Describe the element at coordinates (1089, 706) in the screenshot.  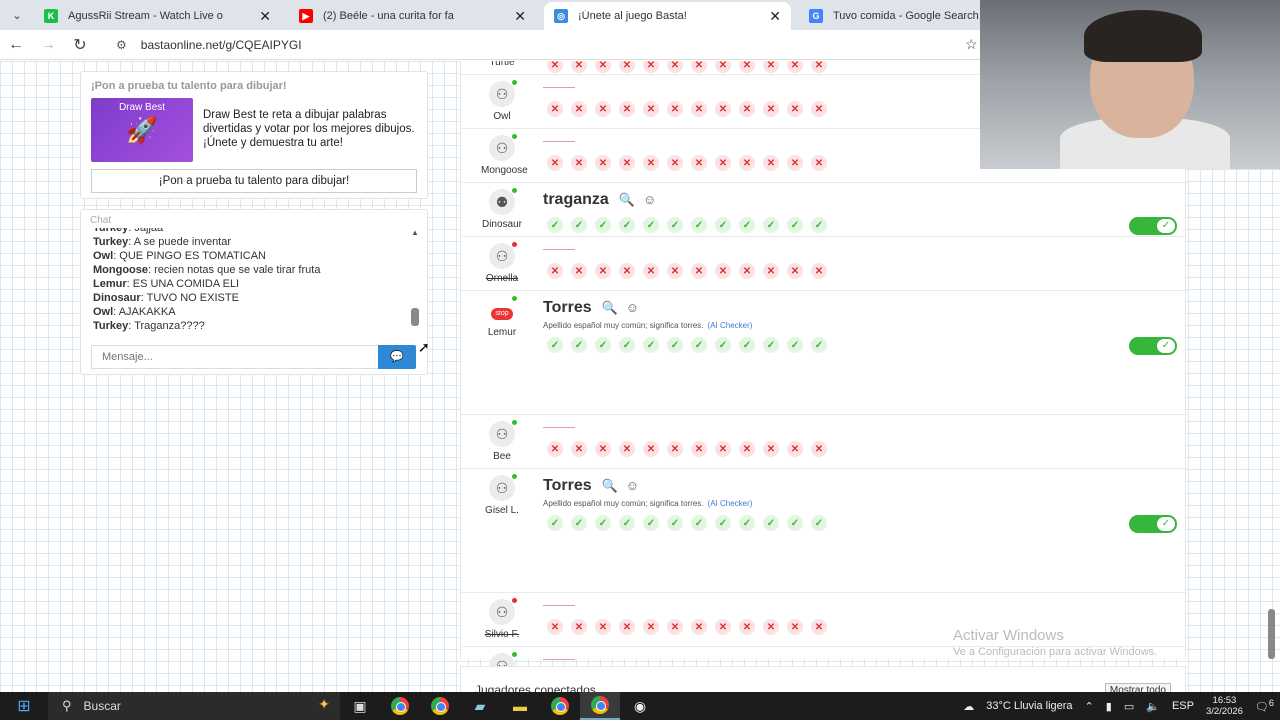
I see `tray-chevron-icon: ⌃` at that location.